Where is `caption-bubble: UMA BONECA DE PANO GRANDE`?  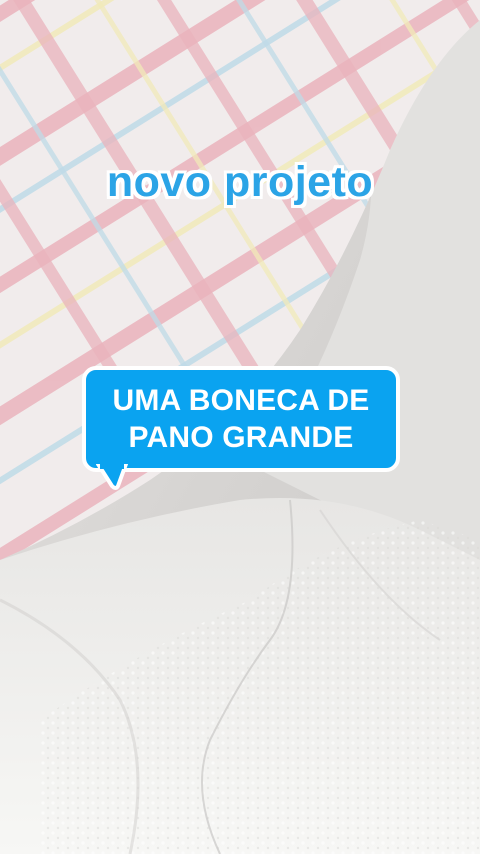
caption-bubble: UMA BONECA DE PANO GRANDE is located at coordinates (241, 419).